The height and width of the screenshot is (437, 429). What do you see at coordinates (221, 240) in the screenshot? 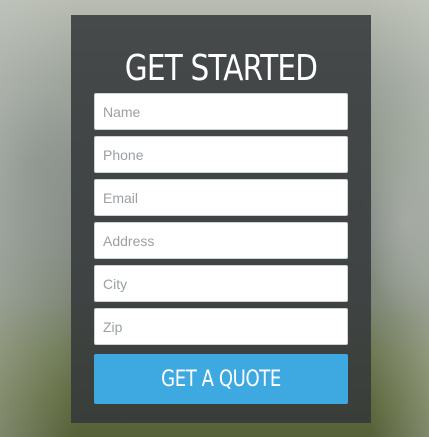
I see `address-field` at bounding box center [221, 240].